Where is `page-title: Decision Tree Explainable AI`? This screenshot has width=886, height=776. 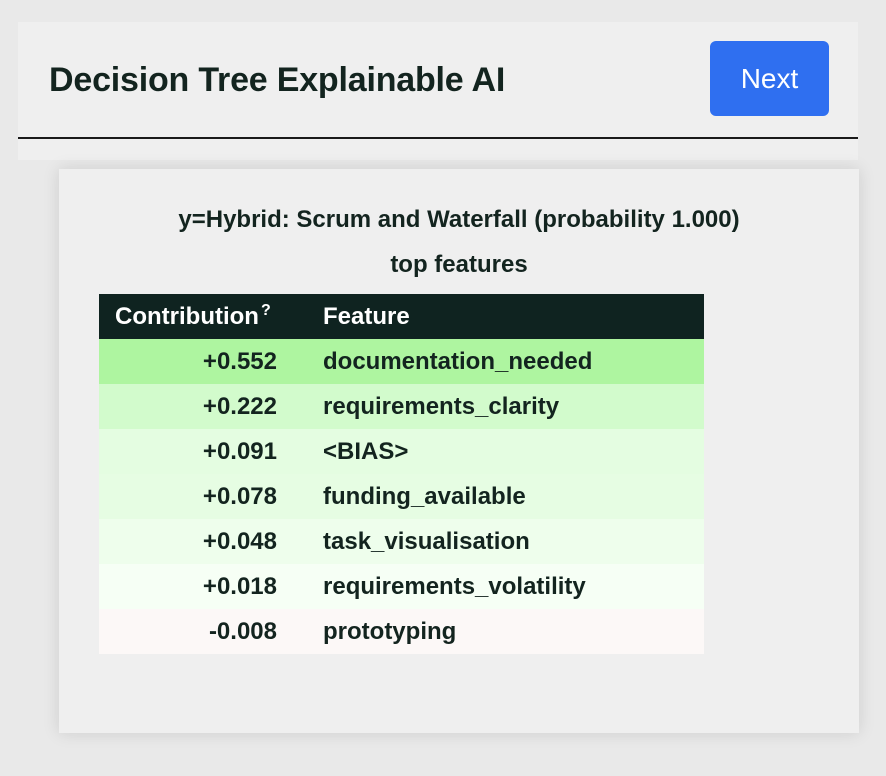 page-title: Decision Tree Explainable AI is located at coordinates (277, 80).